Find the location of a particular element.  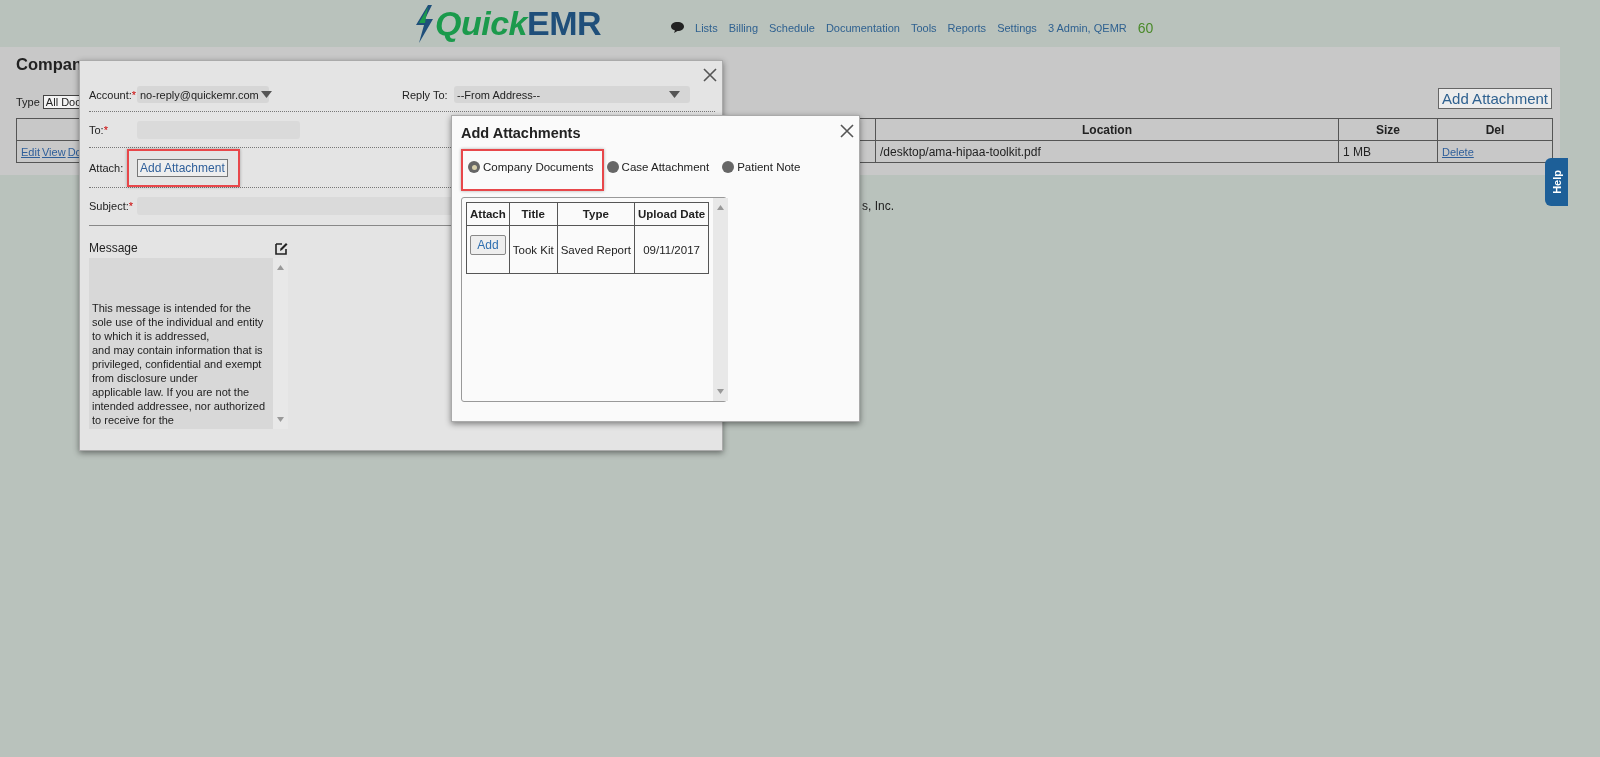

field-label: Reply To: is located at coordinates (425, 94).